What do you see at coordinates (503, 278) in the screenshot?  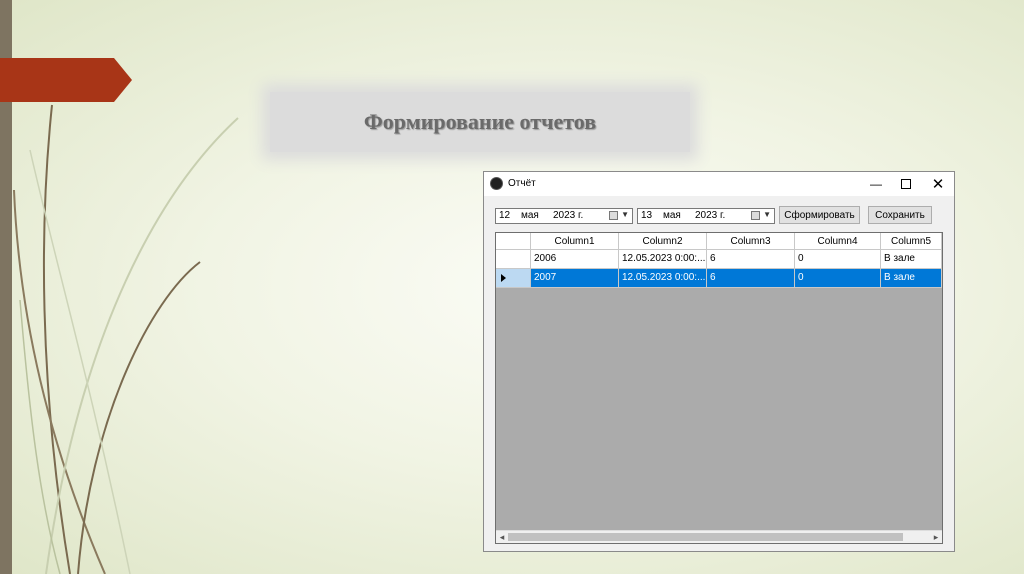 I see `current-row-icon` at bounding box center [503, 278].